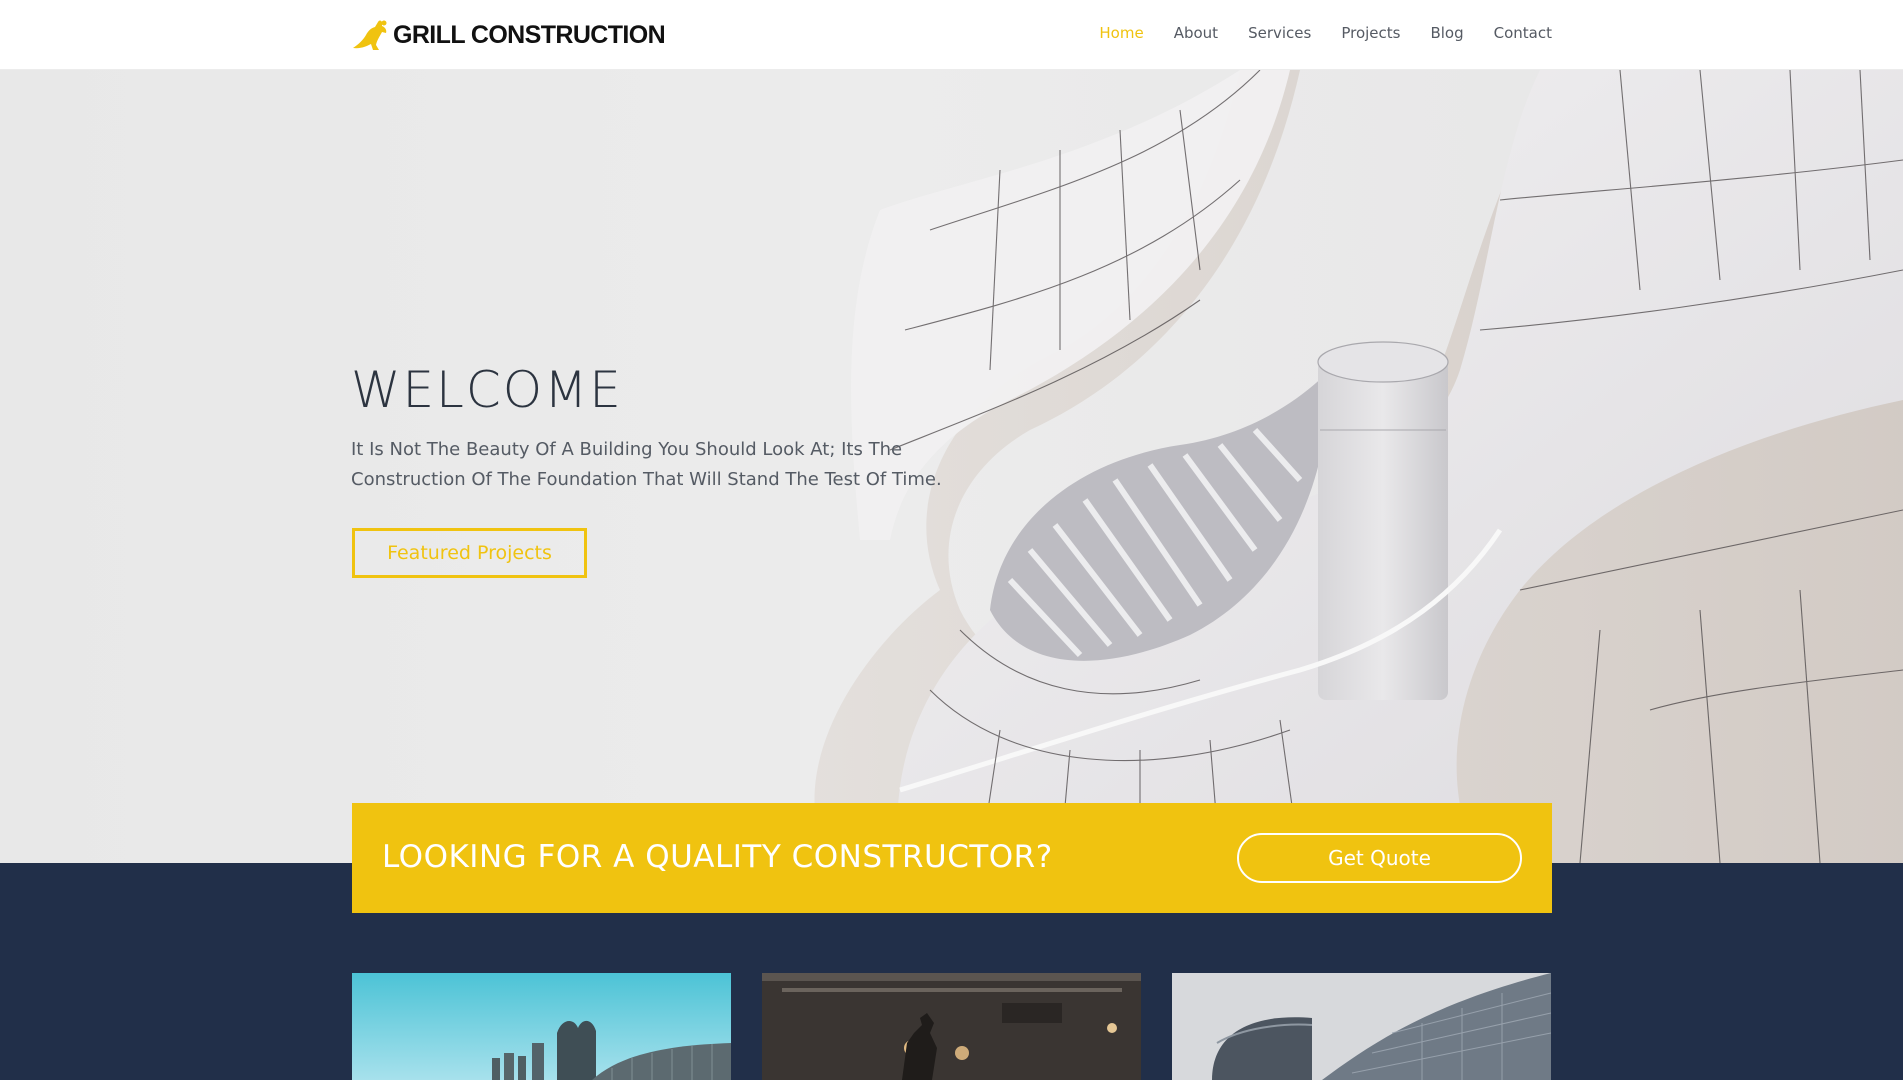  What do you see at coordinates (1523, 33) in the screenshot?
I see `nav-item-contact: Contact` at bounding box center [1523, 33].